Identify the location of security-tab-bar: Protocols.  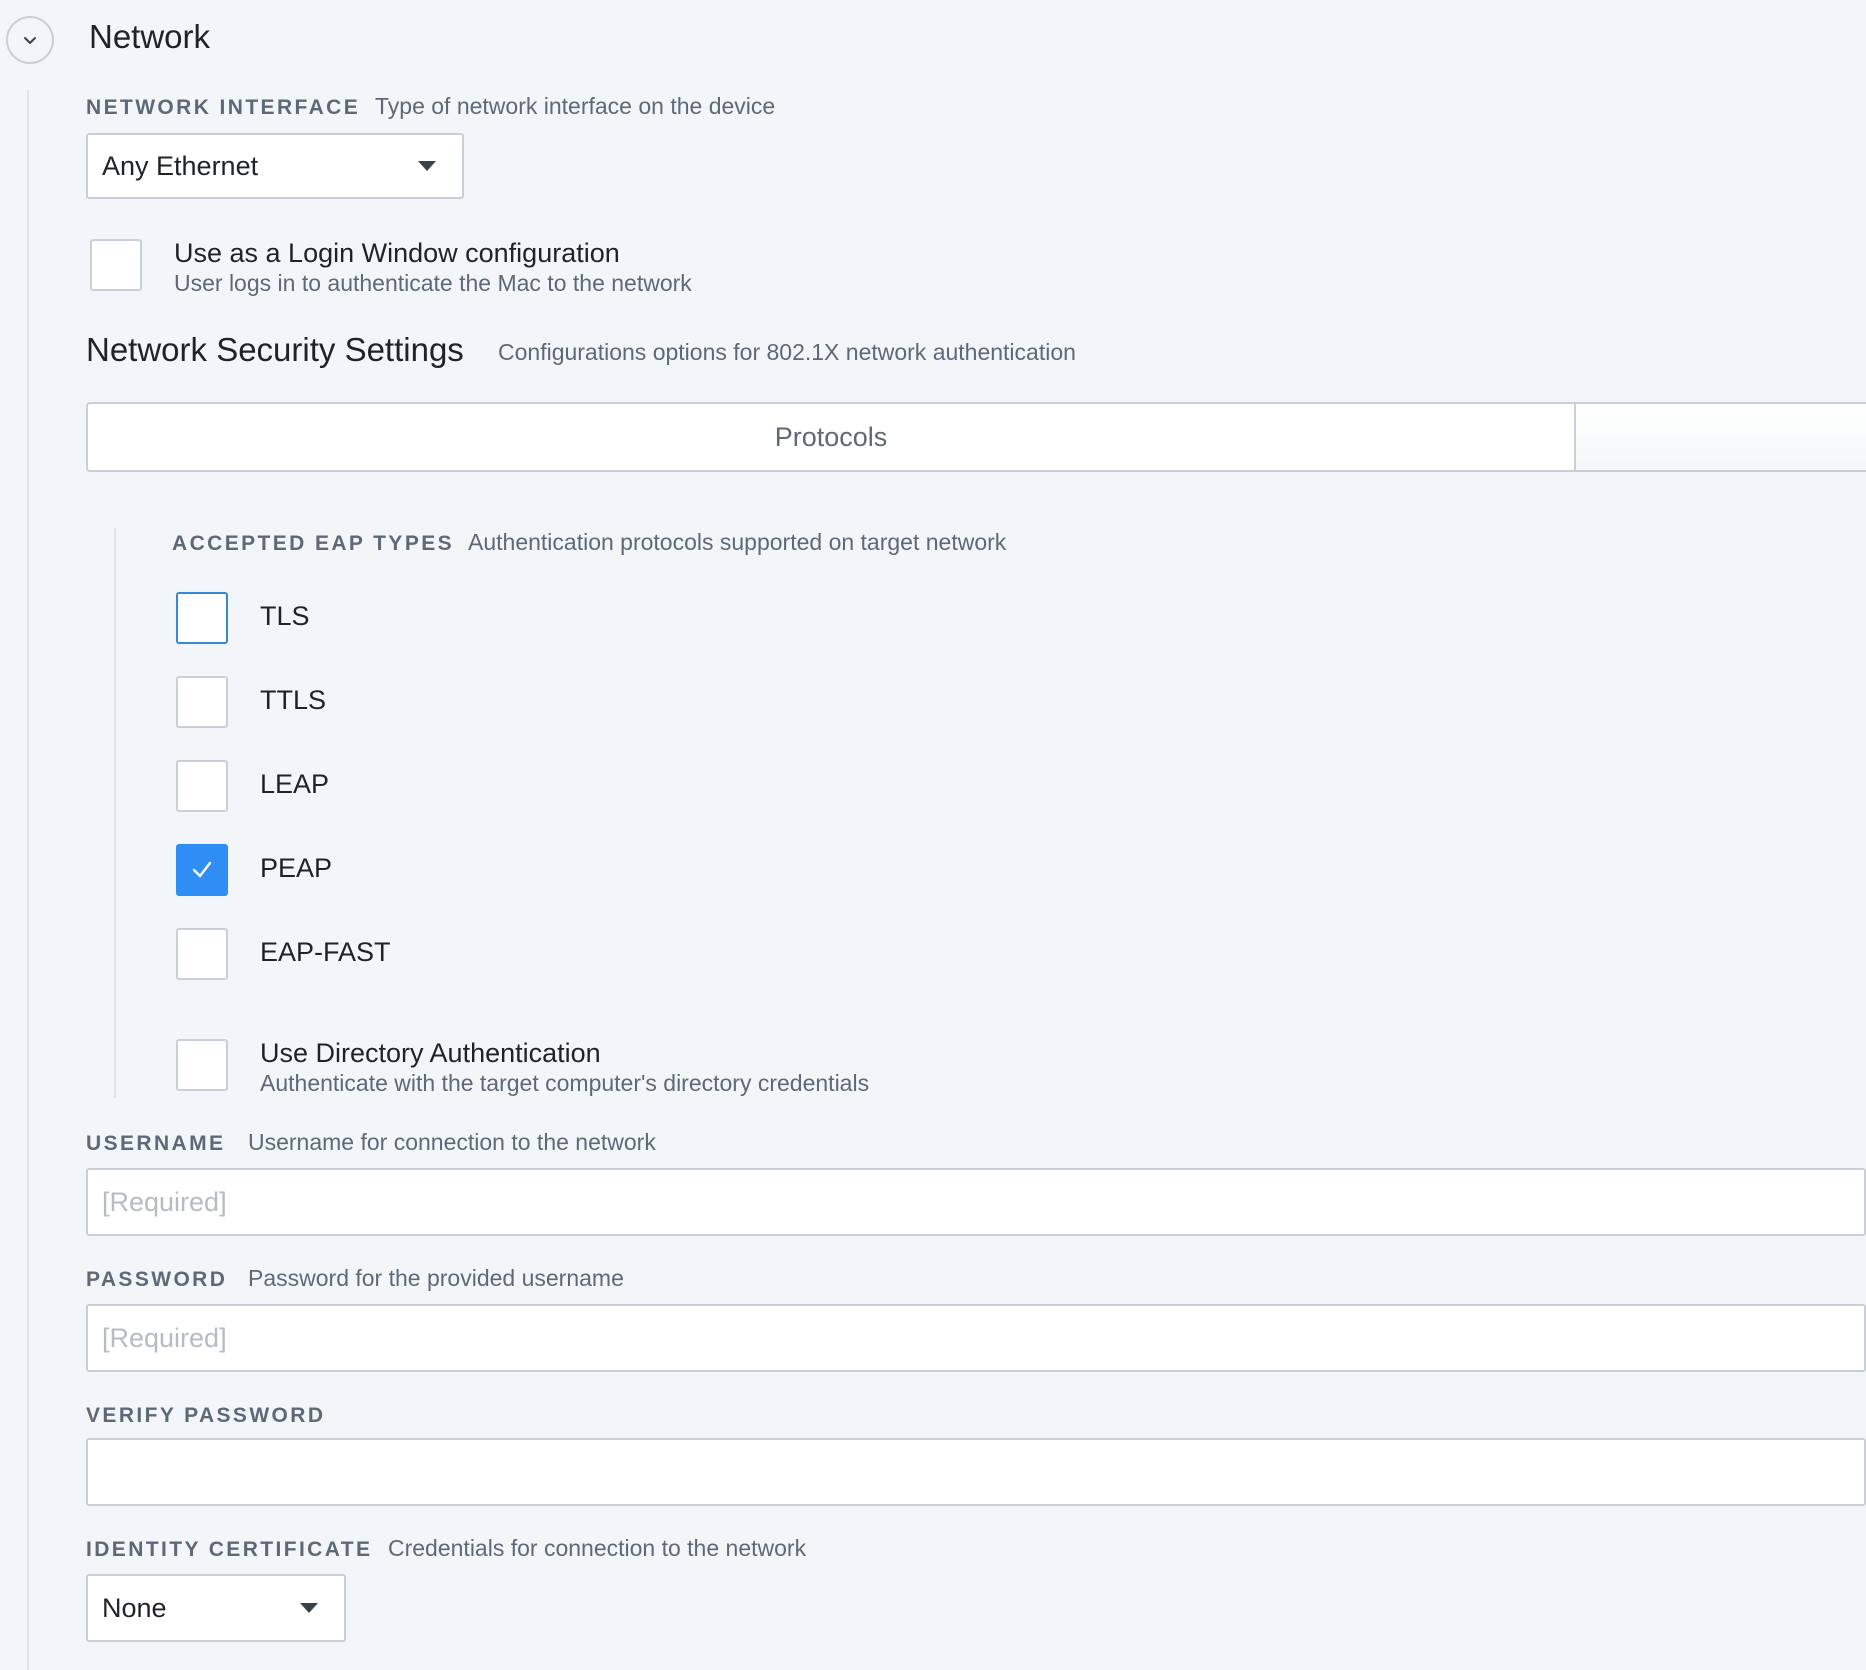
(976, 437).